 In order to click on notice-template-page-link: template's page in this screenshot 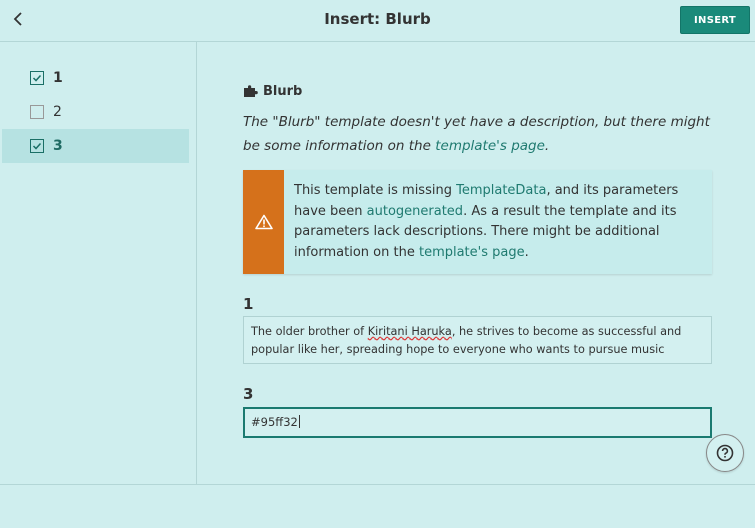, I will do `click(472, 252)`.